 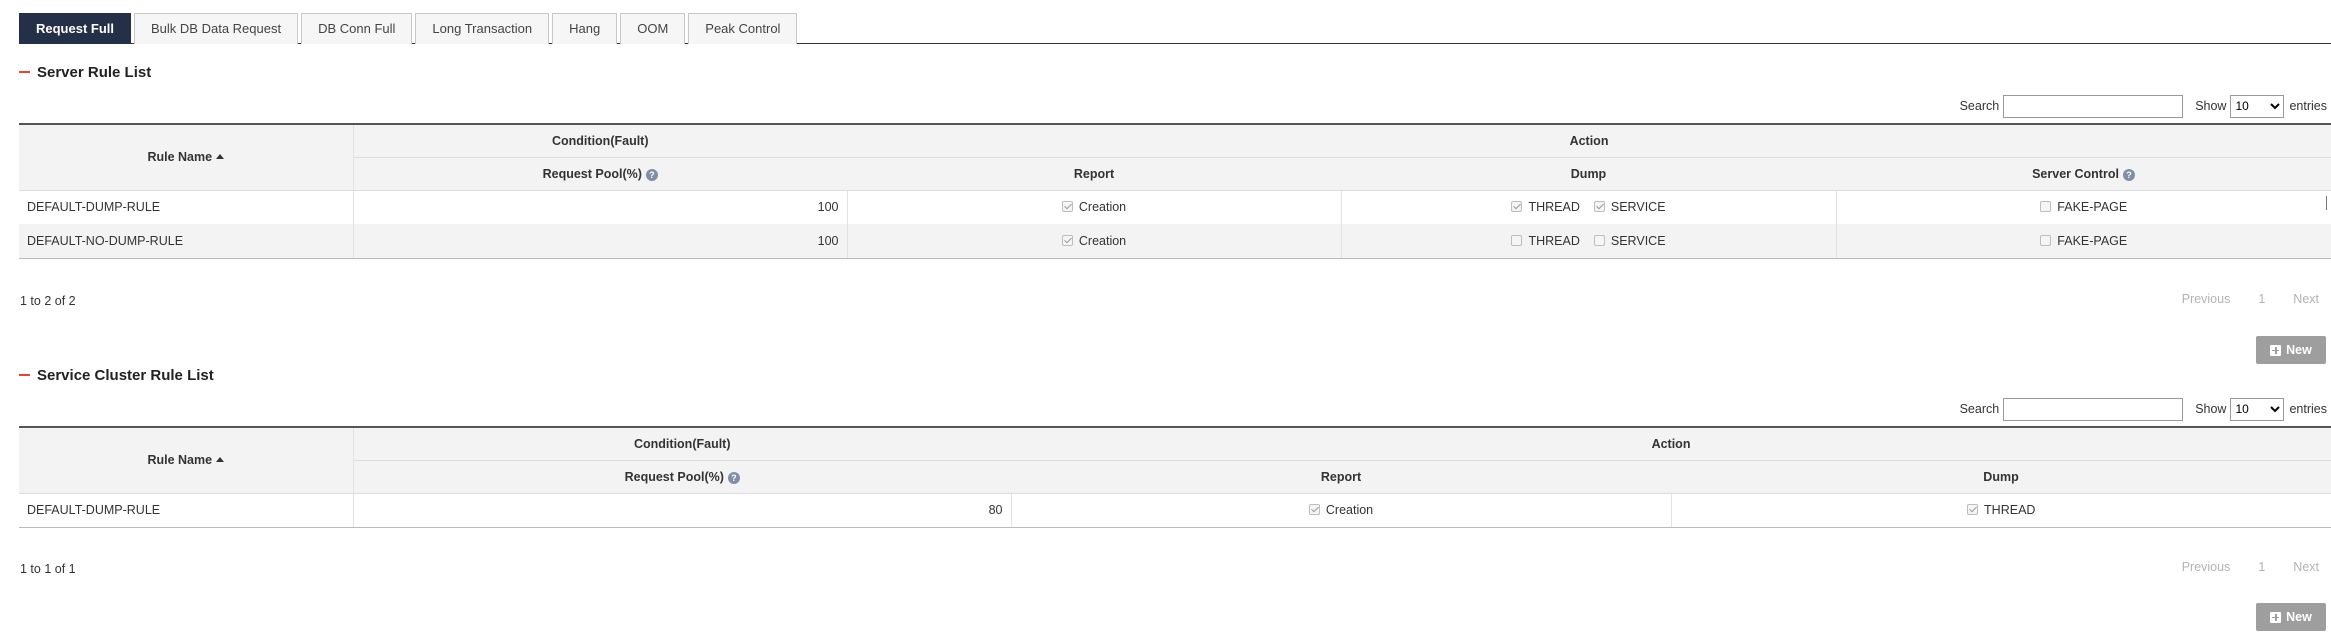 I want to click on server-search-row: Search Show 10 entries, so click(x=2143, y=106).